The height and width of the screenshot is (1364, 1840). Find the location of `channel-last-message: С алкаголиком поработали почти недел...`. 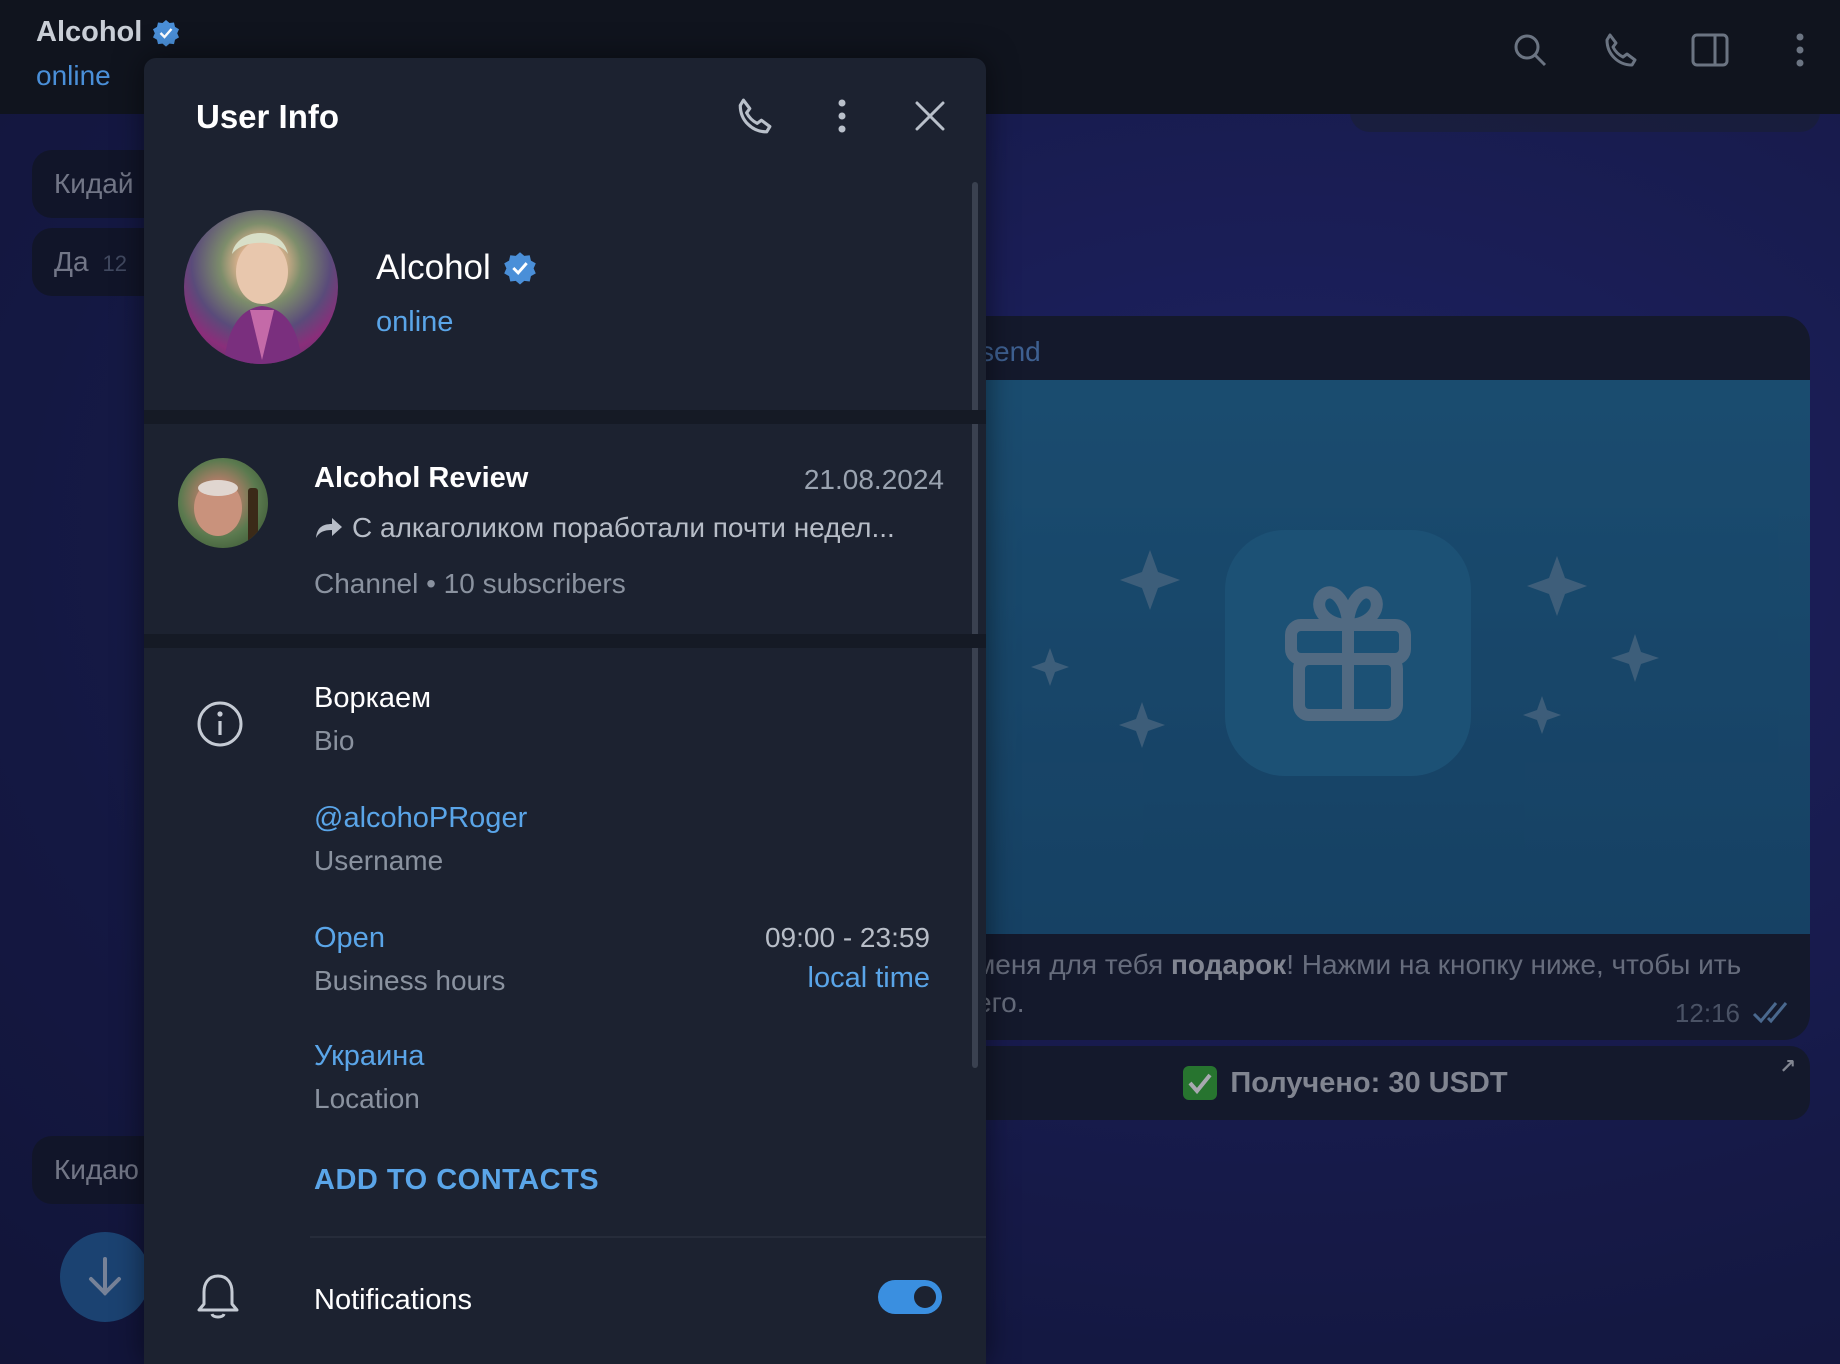

channel-last-message: С алкаголиком поработали почти недел... is located at coordinates (624, 528).